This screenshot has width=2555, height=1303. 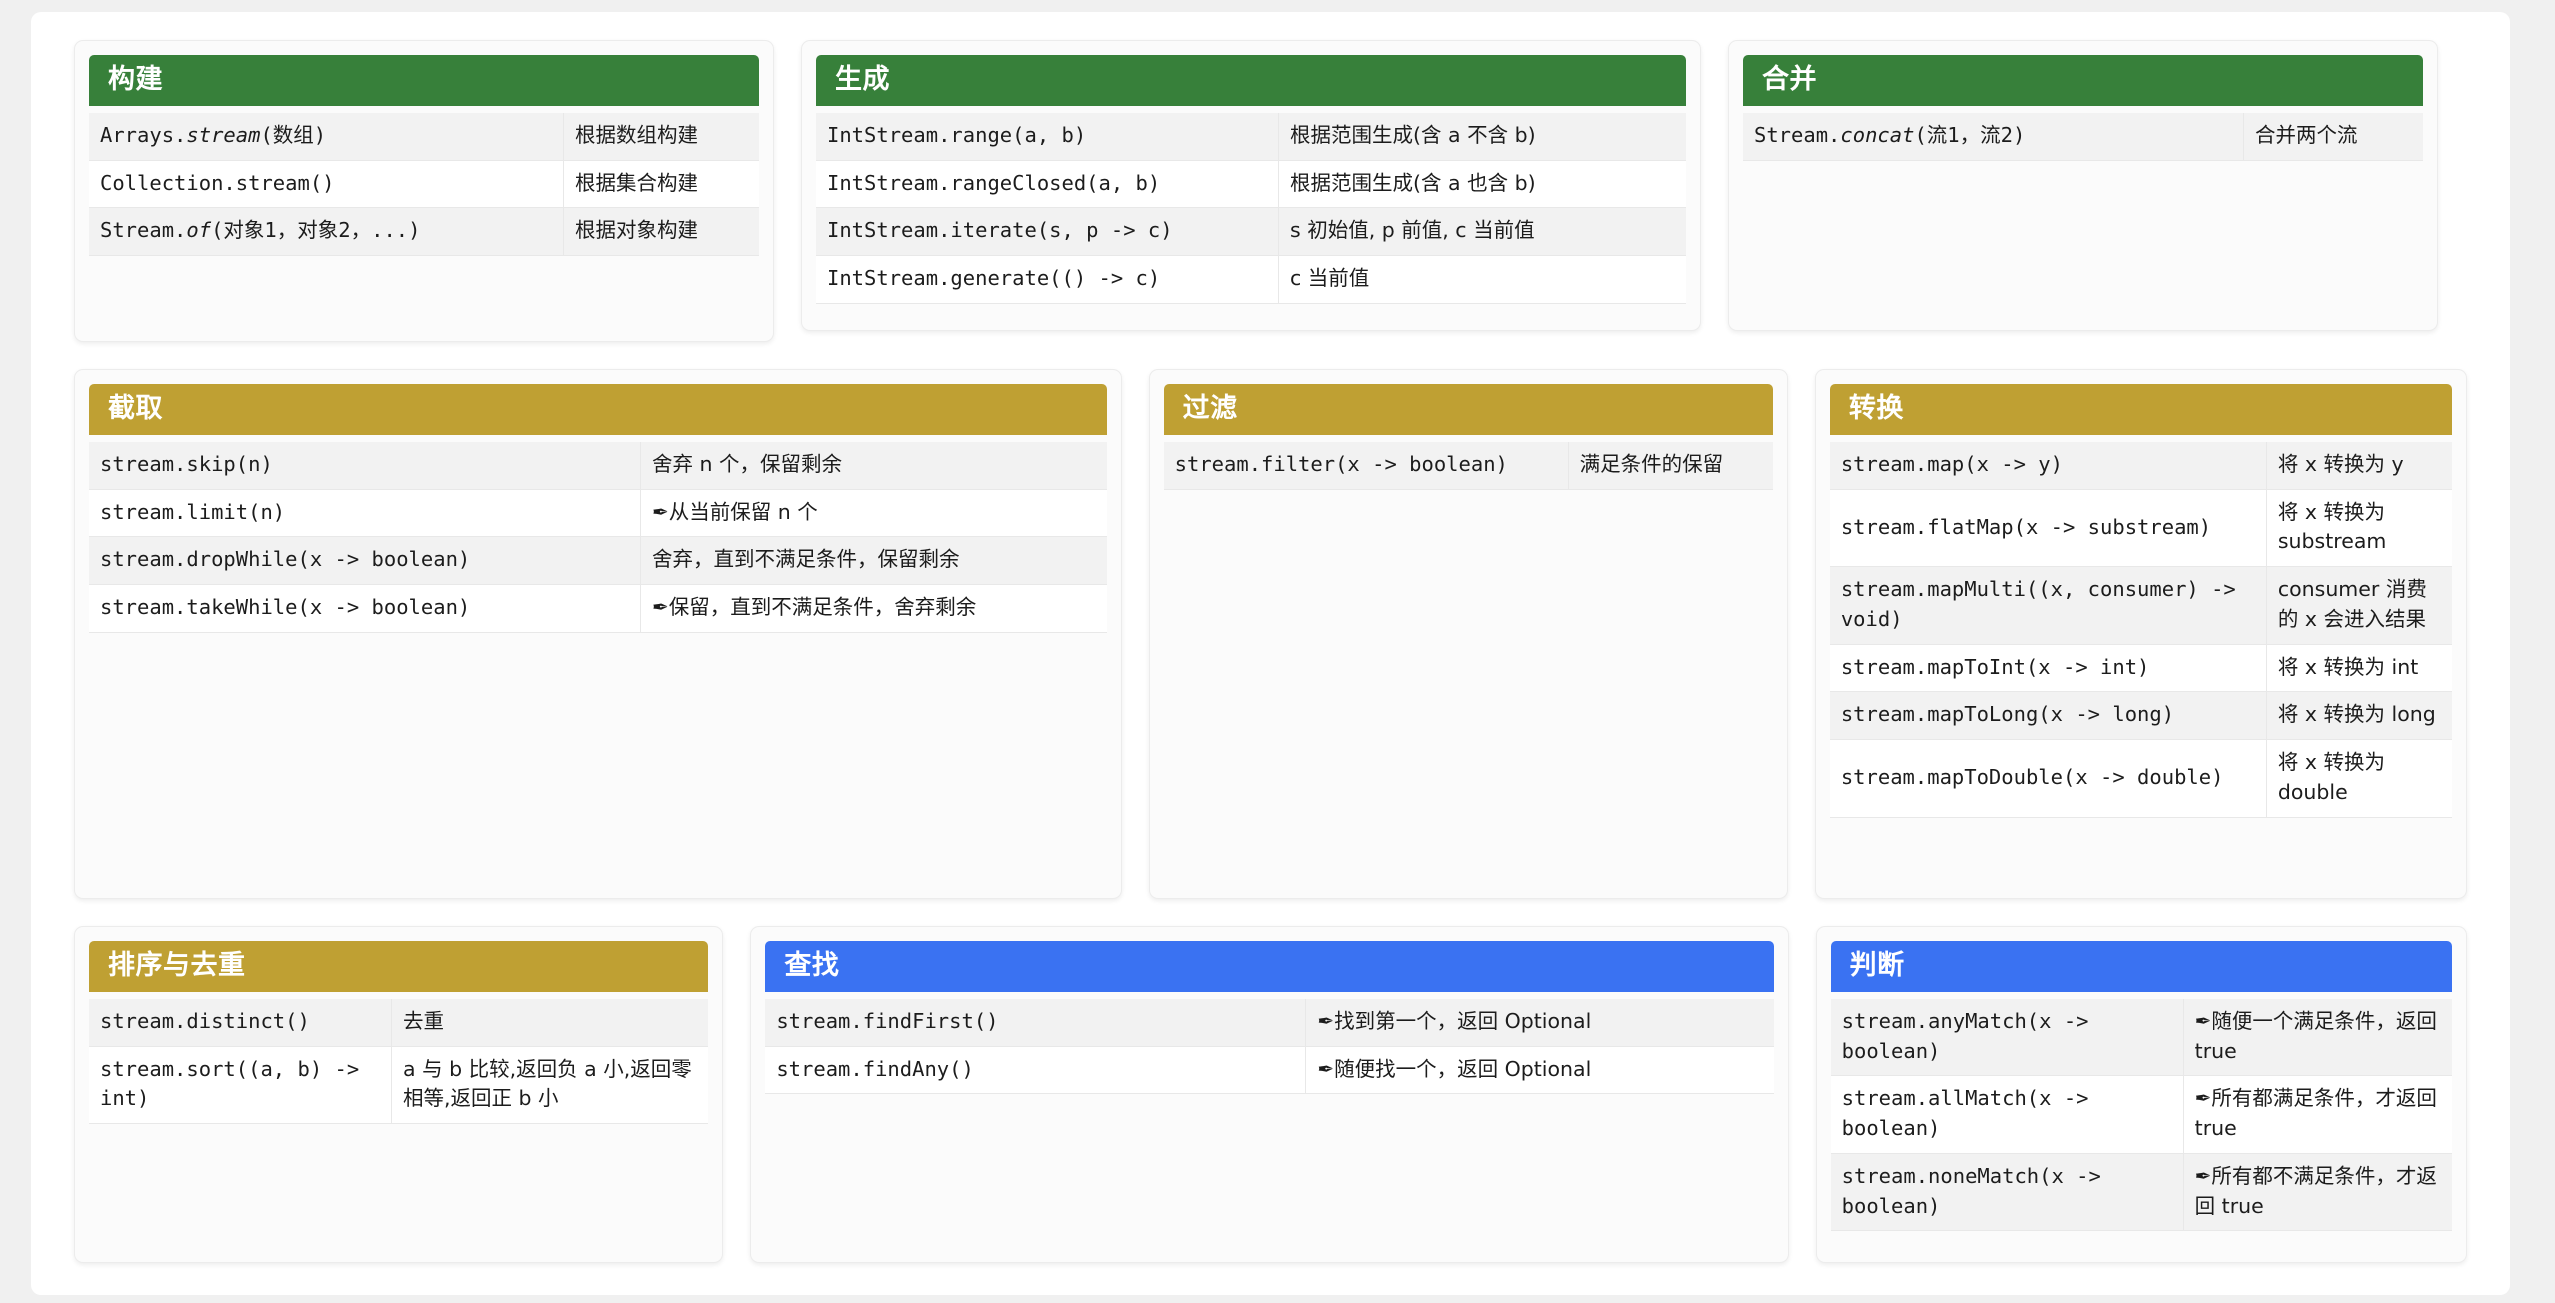 What do you see at coordinates (2140, 410) in the screenshot?
I see `card-title-transform: 转换` at bounding box center [2140, 410].